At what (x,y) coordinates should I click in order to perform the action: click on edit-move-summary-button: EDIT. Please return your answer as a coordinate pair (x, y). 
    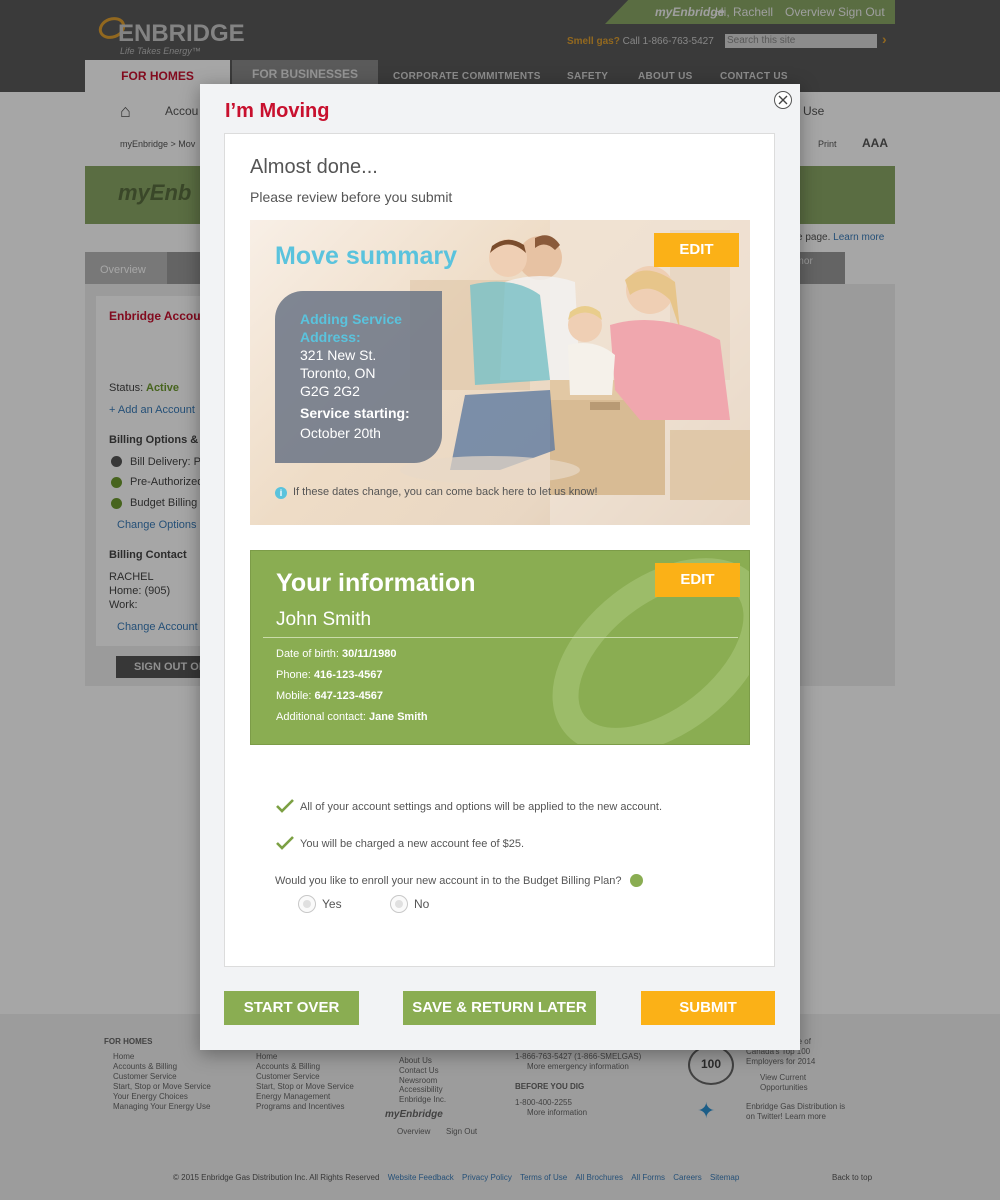
    Looking at the image, I should click on (696, 250).